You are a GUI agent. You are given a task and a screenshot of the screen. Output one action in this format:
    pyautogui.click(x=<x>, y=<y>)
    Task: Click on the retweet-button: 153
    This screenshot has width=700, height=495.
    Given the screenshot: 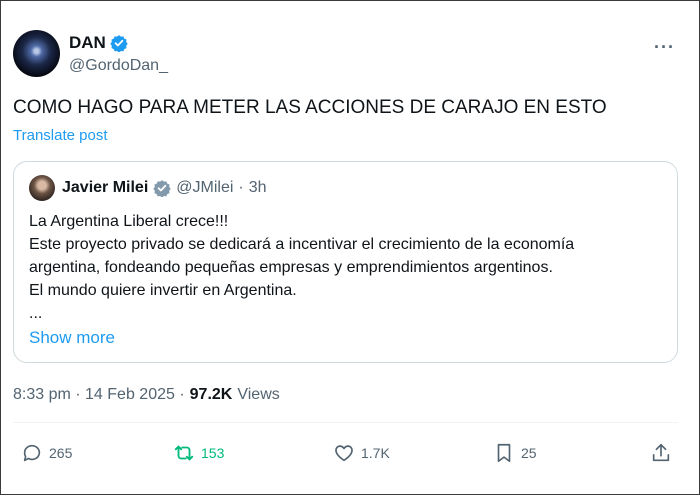 What is the action you would take?
    pyautogui.click(x=198, y=453)
    